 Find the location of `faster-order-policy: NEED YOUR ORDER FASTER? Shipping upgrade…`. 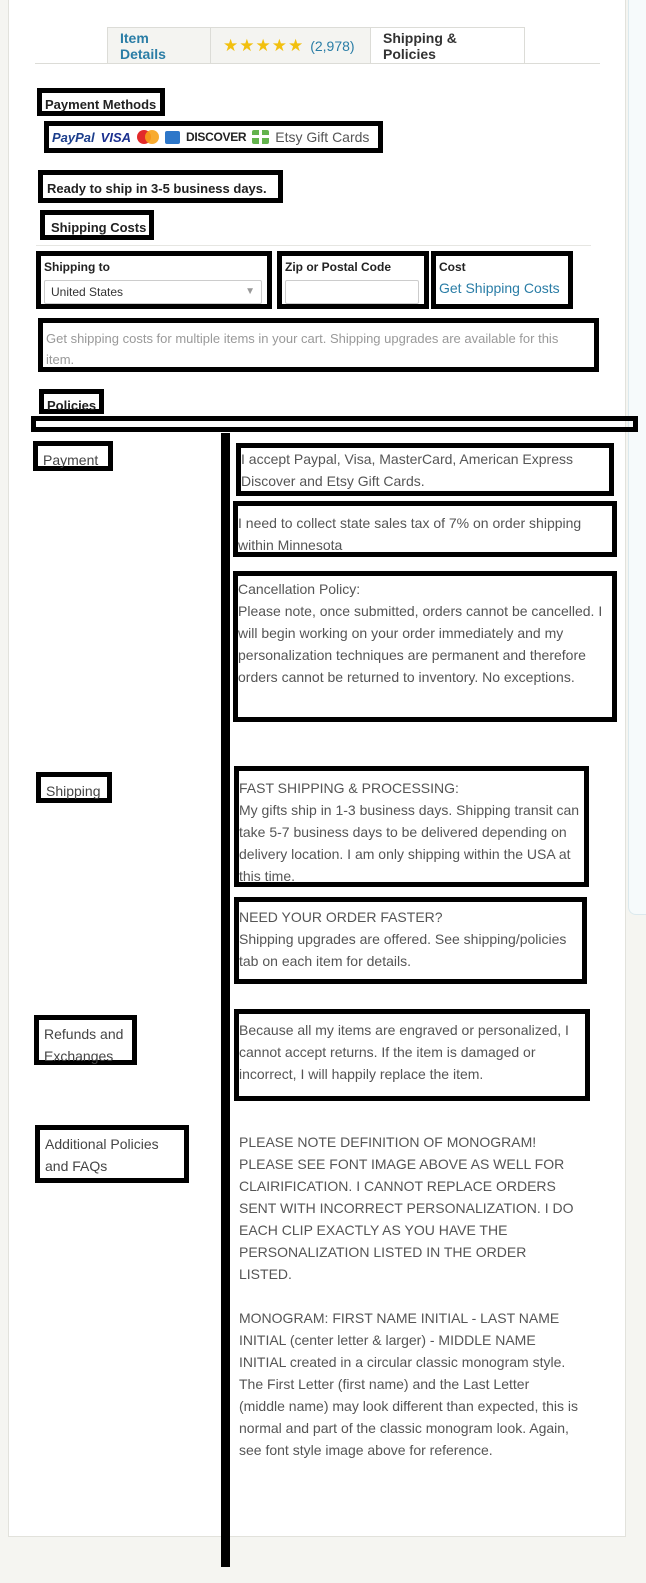

faster-order-policy: NEED YOUR ORDER FASTER? Shipping upgrade… is located at coordinates (410, 940).